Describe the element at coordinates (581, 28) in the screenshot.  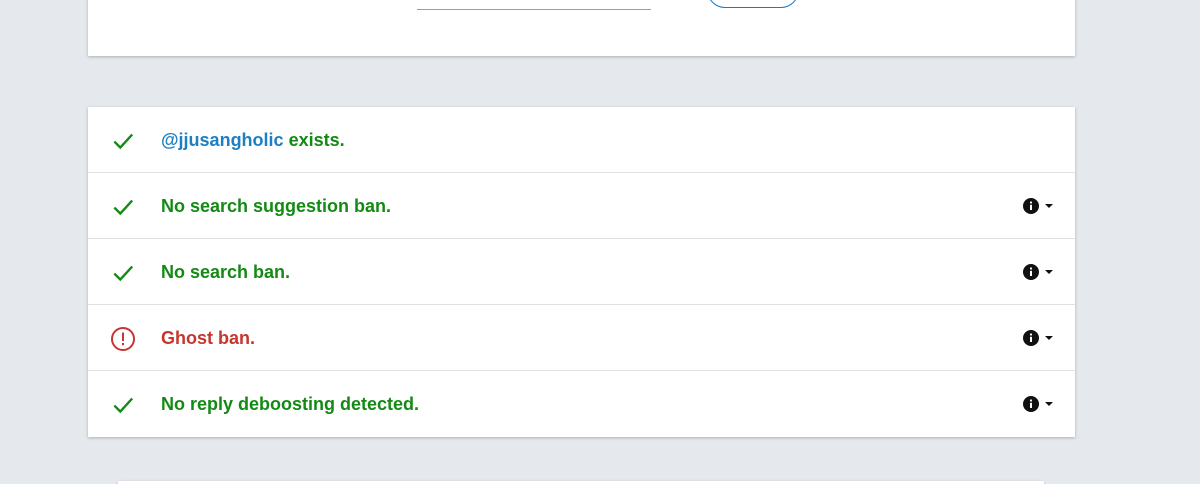
I see `search-card` at that location.